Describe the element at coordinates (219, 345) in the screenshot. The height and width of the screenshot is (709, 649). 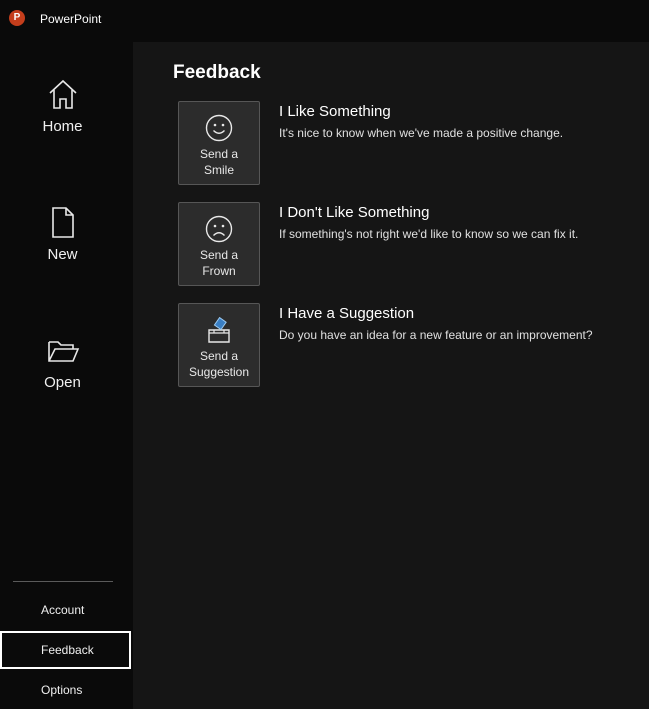
I see `send-suggestion-button: Send a Suggestion` at that location.